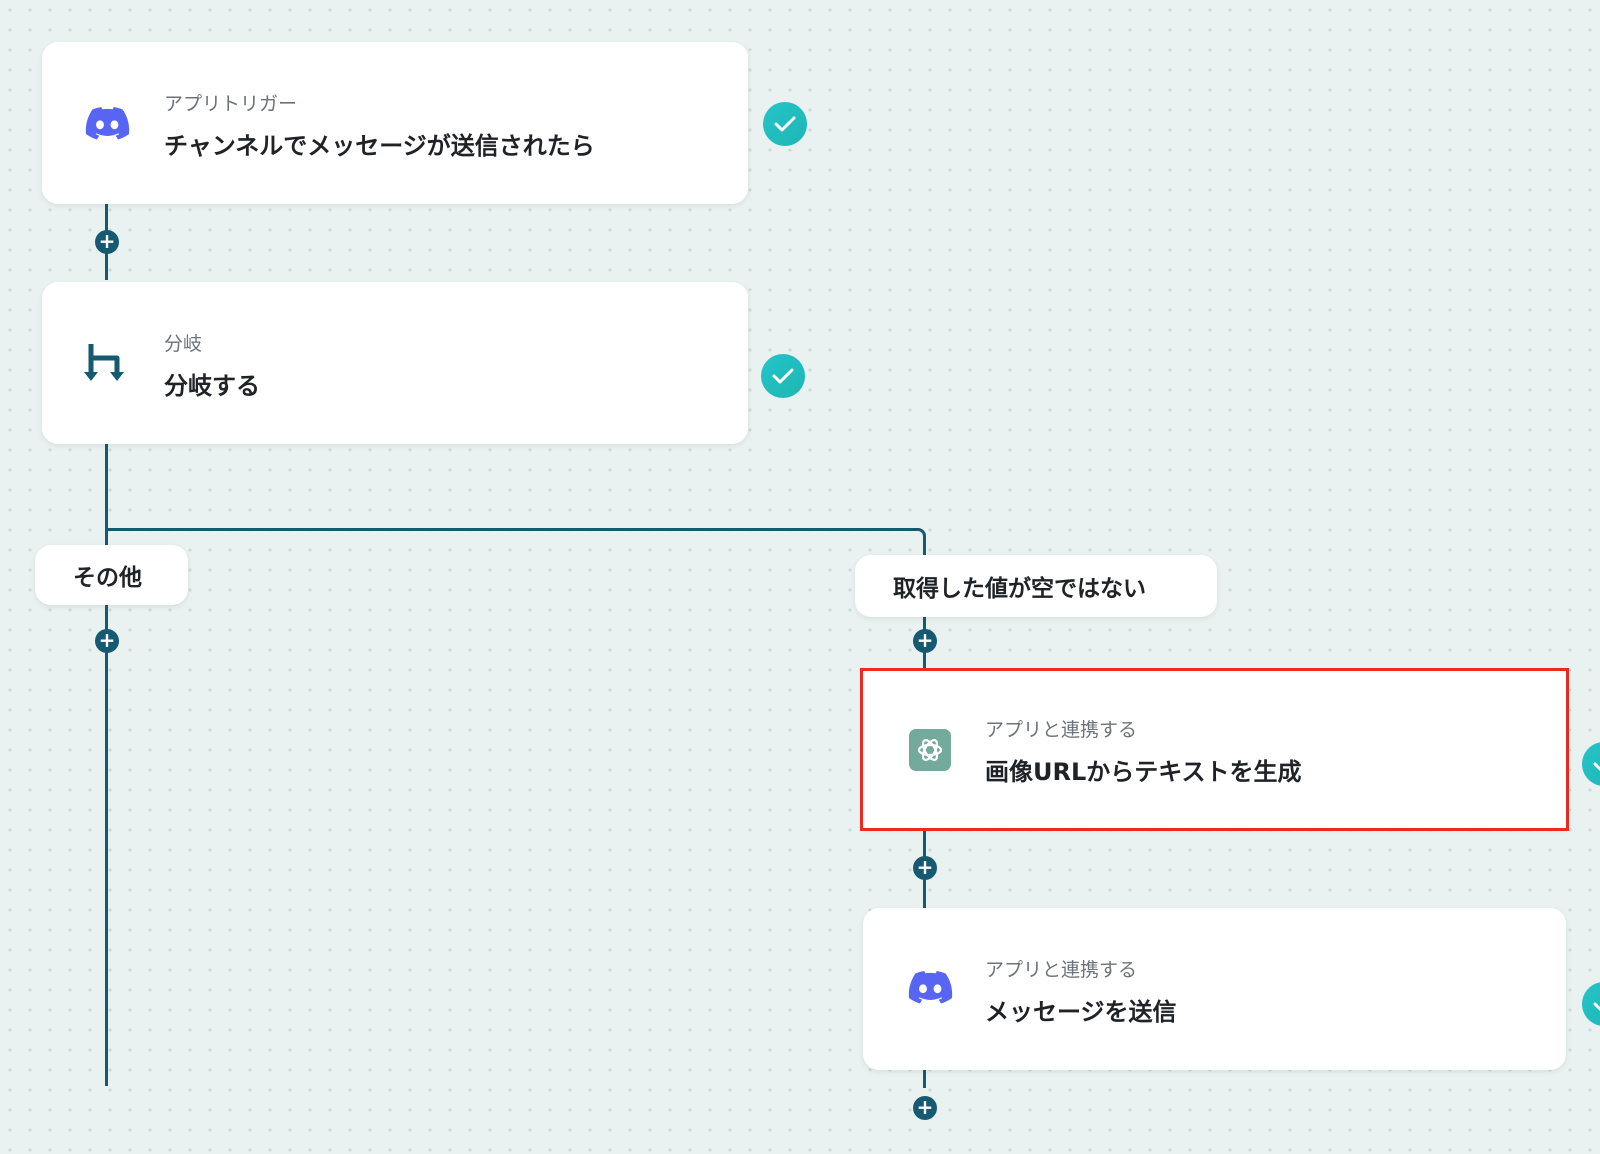 The width and height of the screenshot is (1600, 1154). Describe the element at coordinates (1214, 989) in the screenshot. I see `discord-send-card: アプリと連携する メッセージを送信` at that location.